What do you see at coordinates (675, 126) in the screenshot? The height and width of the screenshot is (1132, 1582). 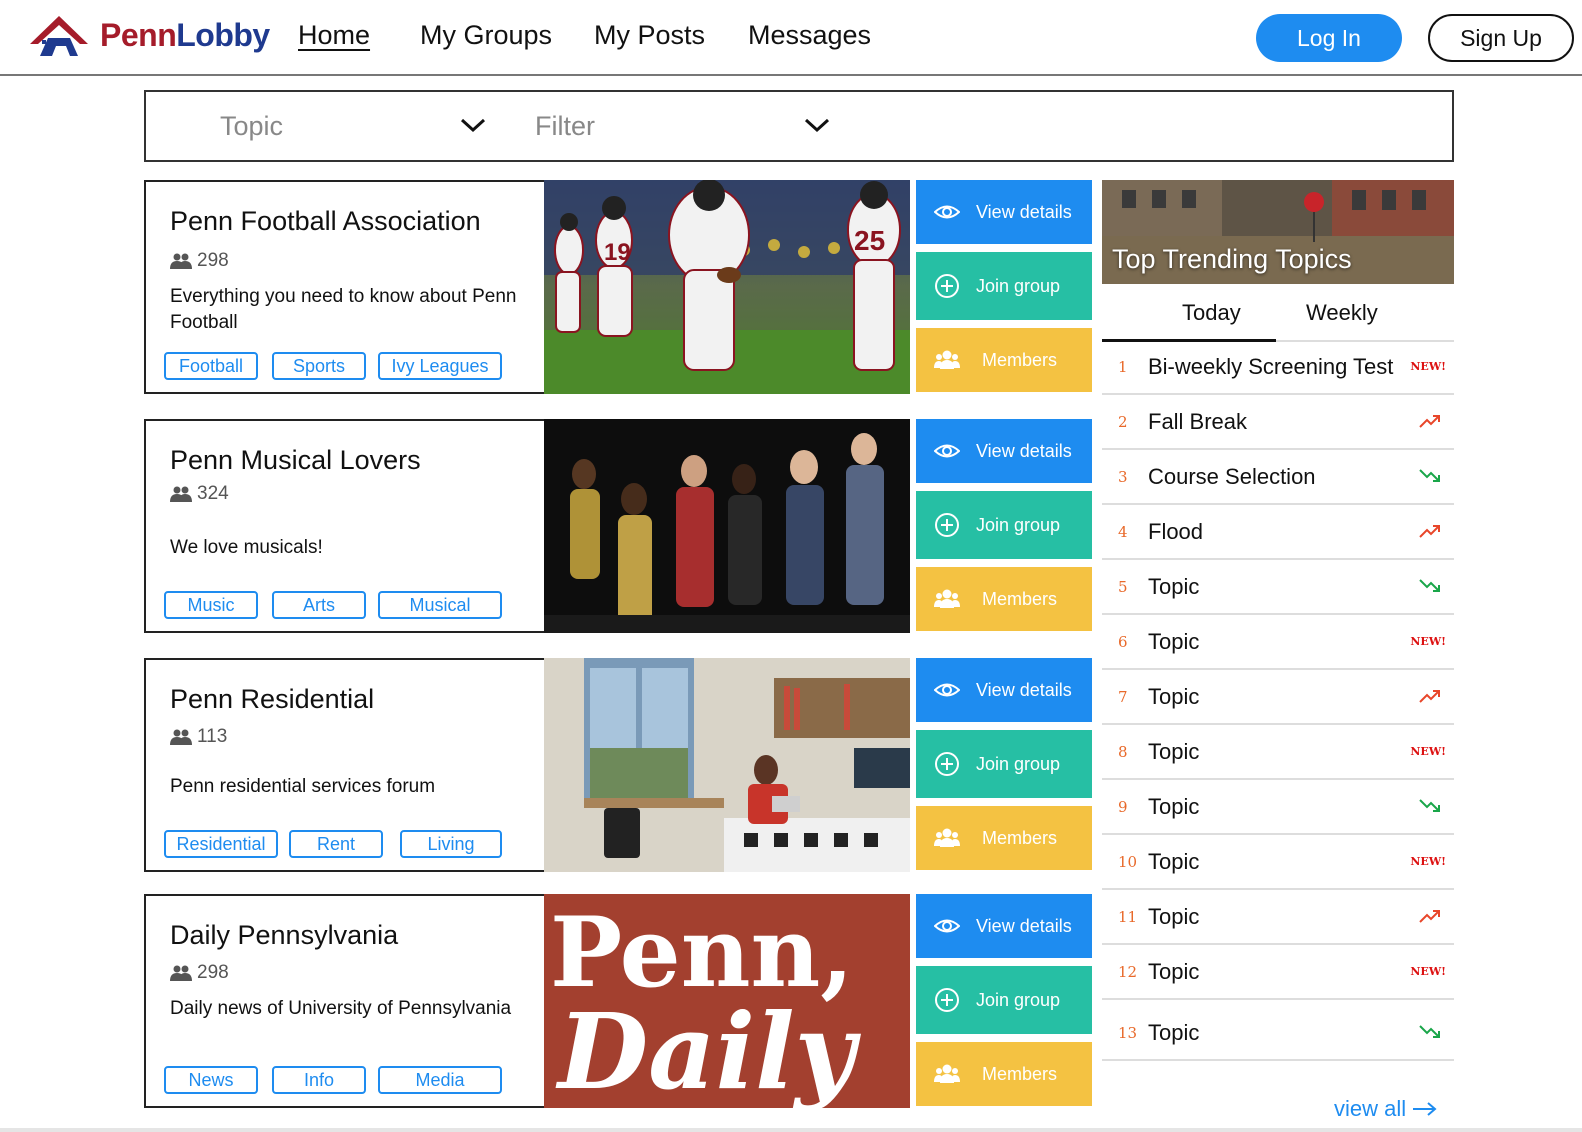 I see `filter-select: Filter` at bounding box center [675, 126].